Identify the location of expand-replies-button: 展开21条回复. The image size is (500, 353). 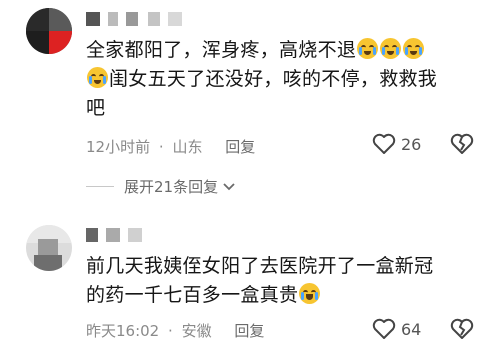
(161, 186).